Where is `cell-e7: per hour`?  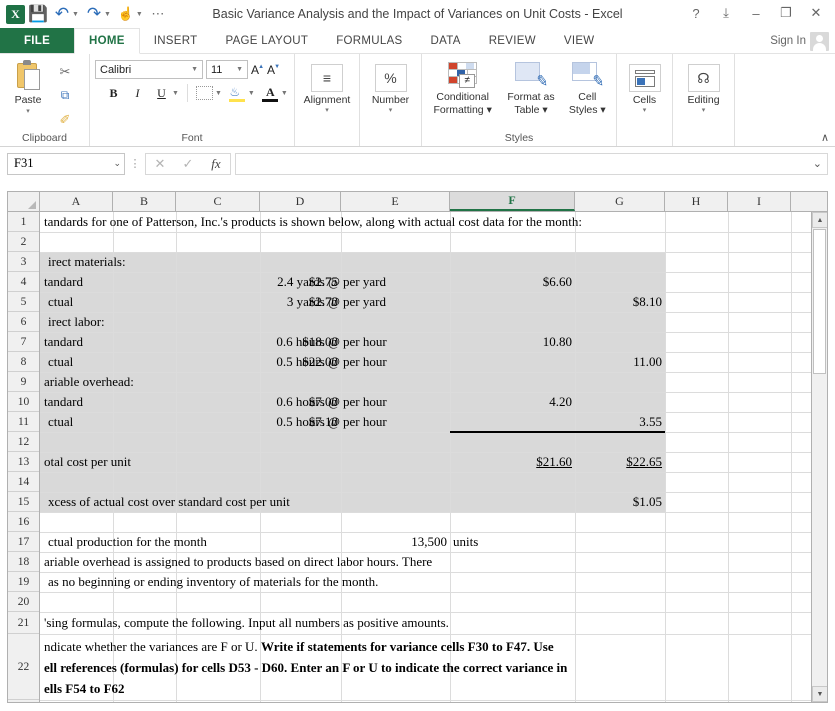 cell-e7: per hour is located at coordinates (393, 342).